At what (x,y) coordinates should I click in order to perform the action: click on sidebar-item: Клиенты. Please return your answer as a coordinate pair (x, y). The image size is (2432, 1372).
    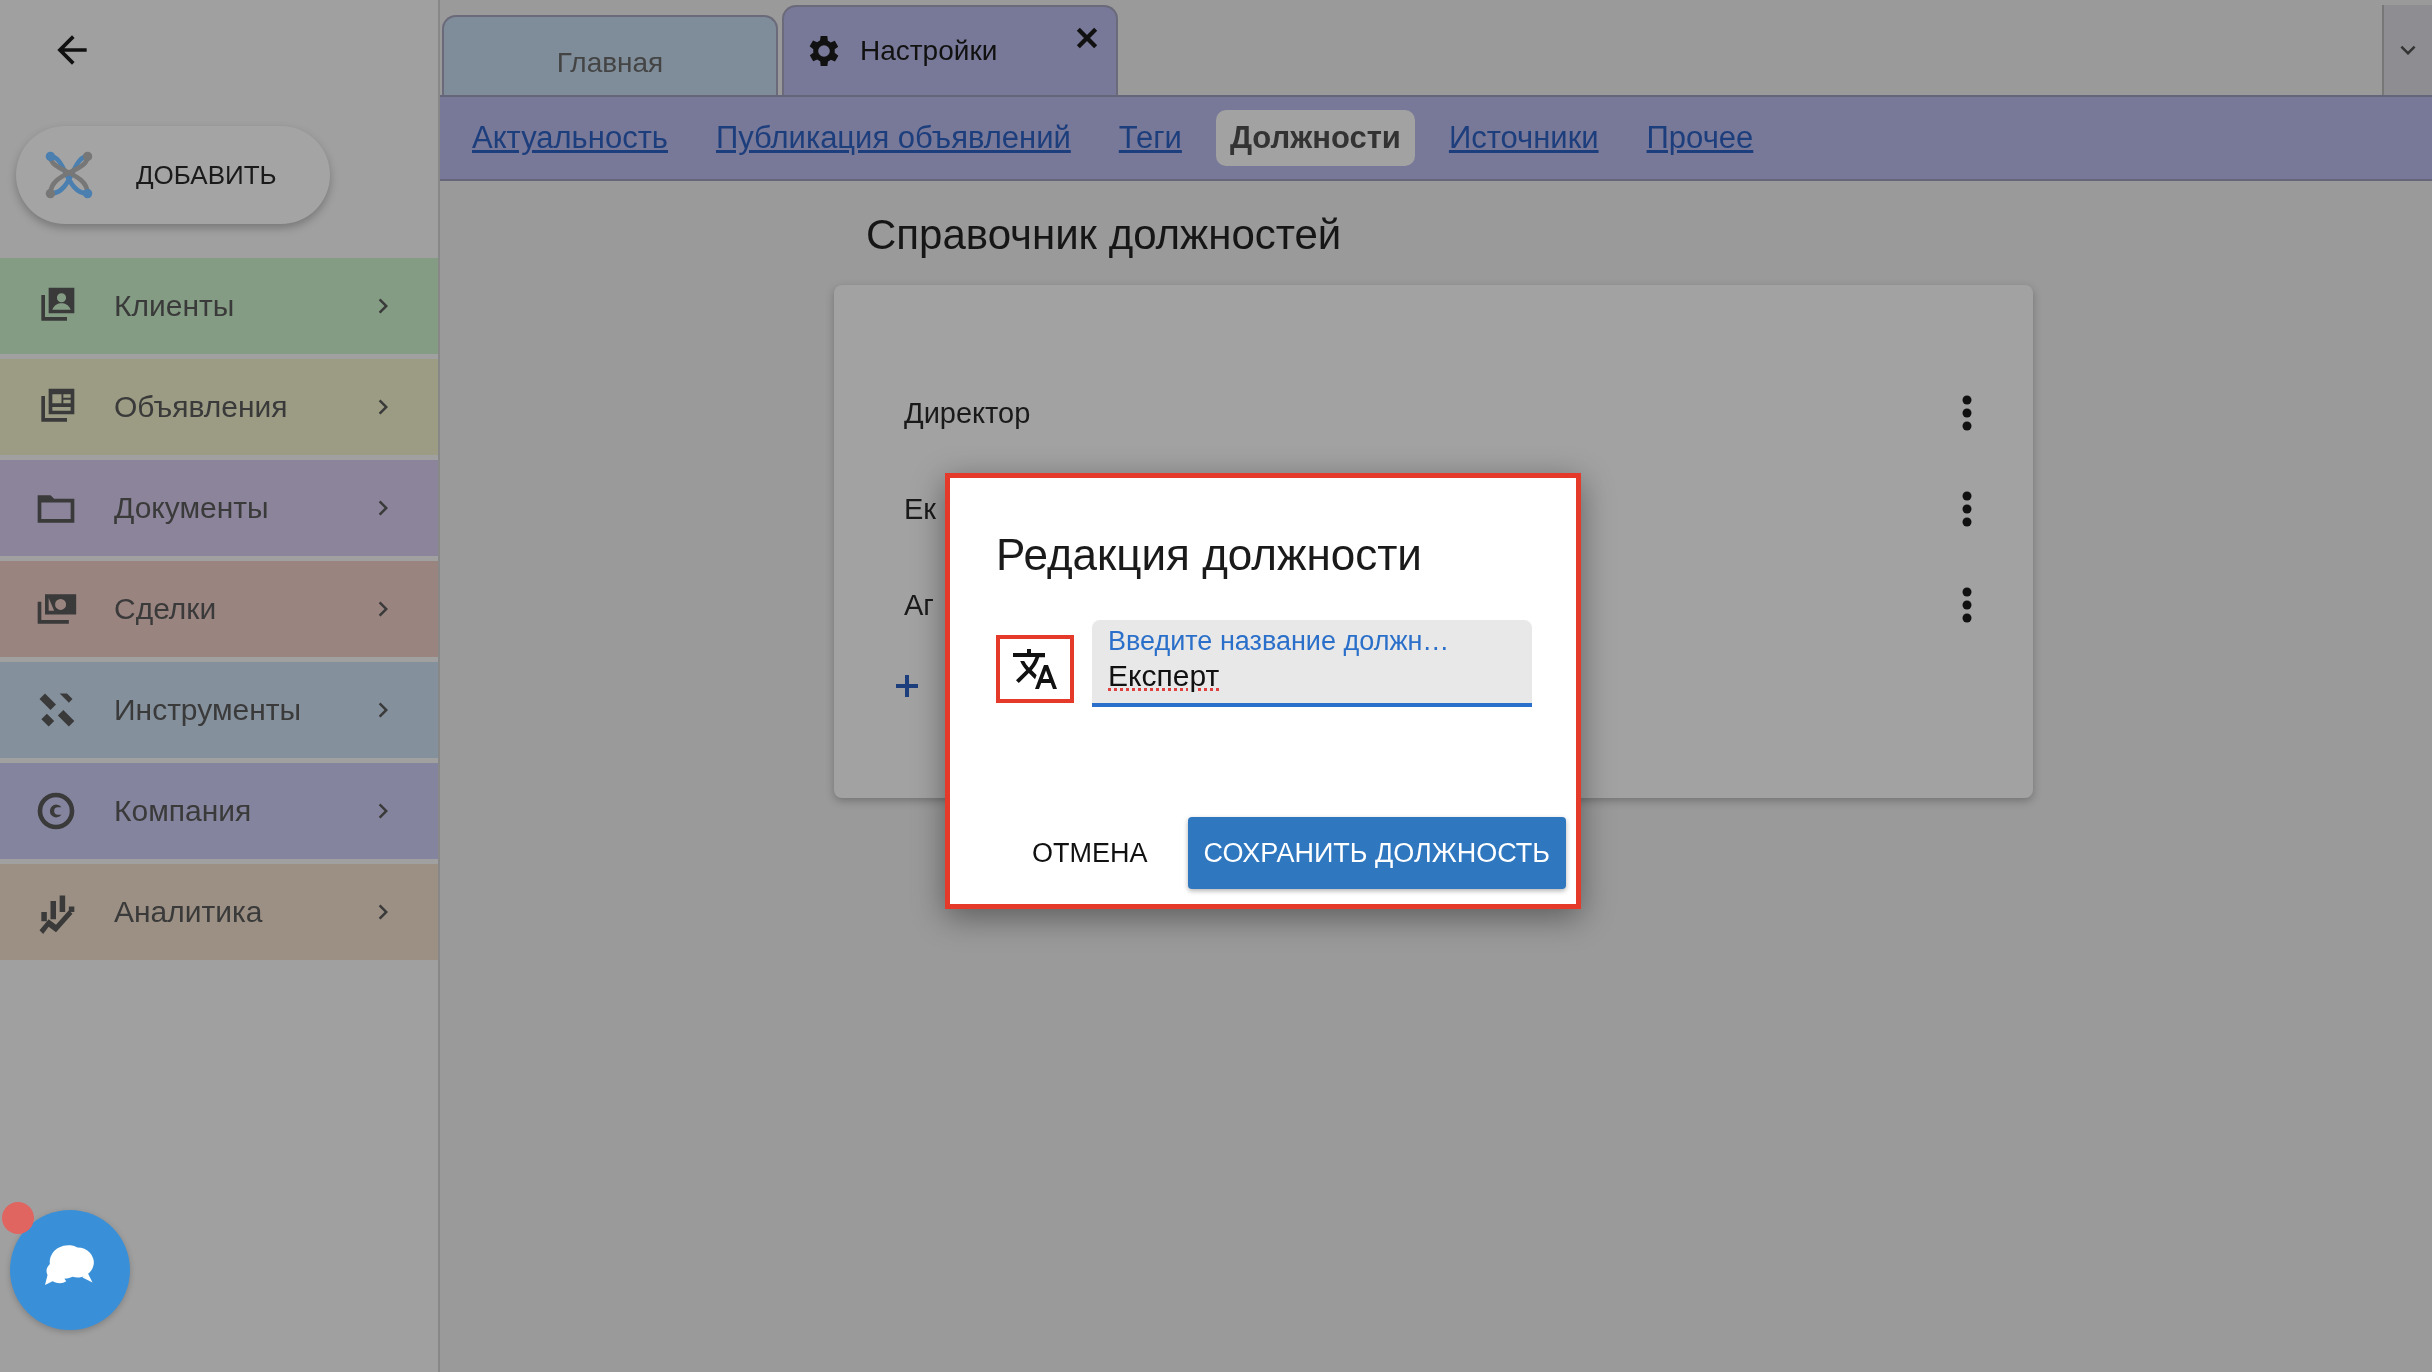
    Looking at the image, I should click on (219, 306).